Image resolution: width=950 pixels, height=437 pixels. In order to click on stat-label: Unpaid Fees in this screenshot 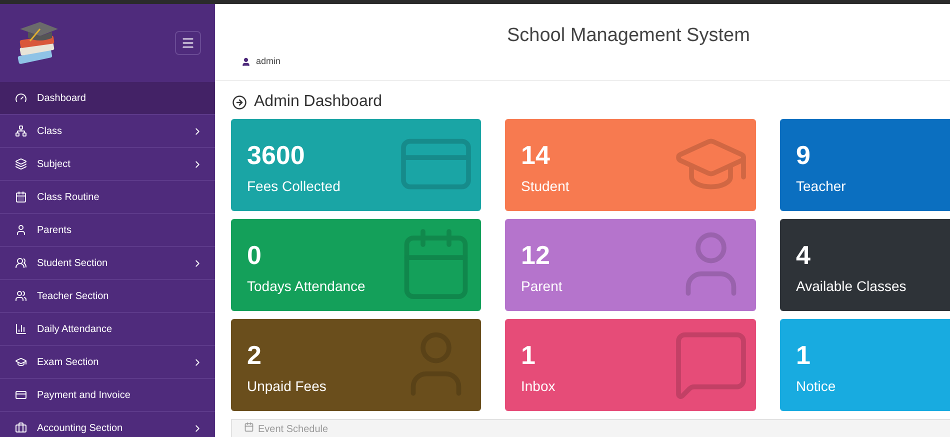, I will do `click(287, 386)`.